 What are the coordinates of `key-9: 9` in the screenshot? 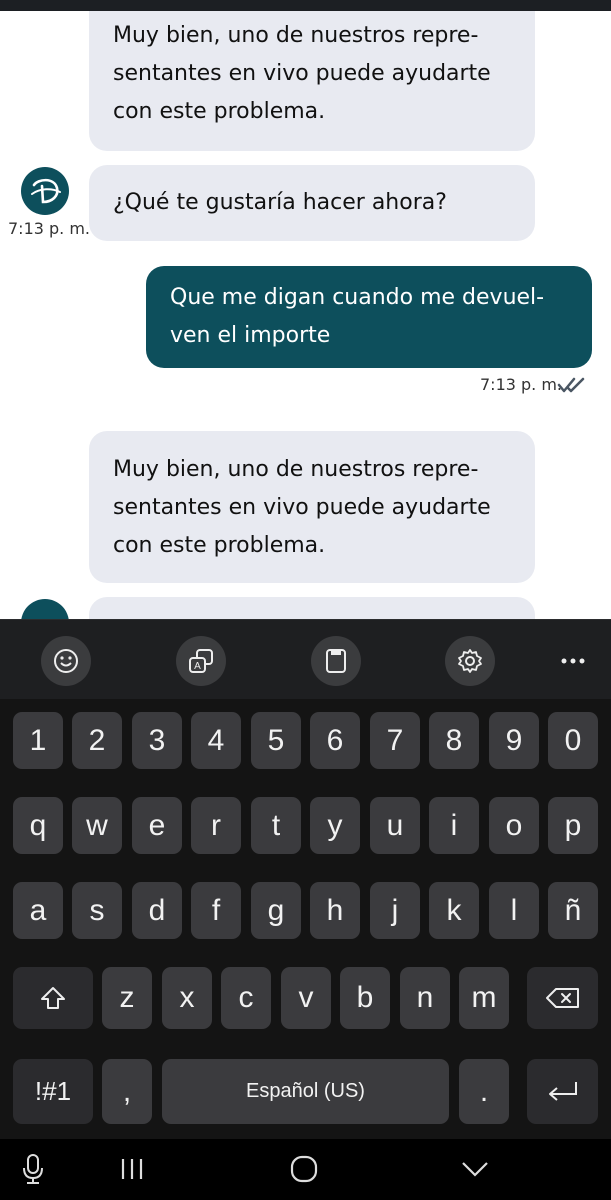 It's located at (514, 740).